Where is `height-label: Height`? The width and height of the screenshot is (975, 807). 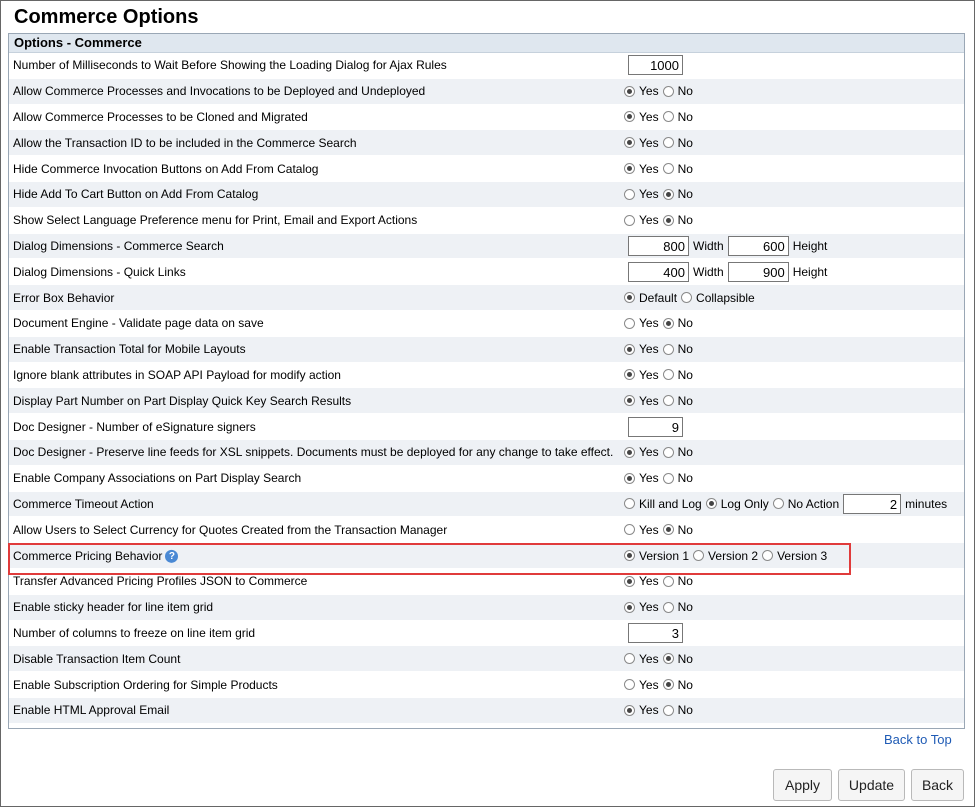 height-label: Height is located at coordinates (810, 245).